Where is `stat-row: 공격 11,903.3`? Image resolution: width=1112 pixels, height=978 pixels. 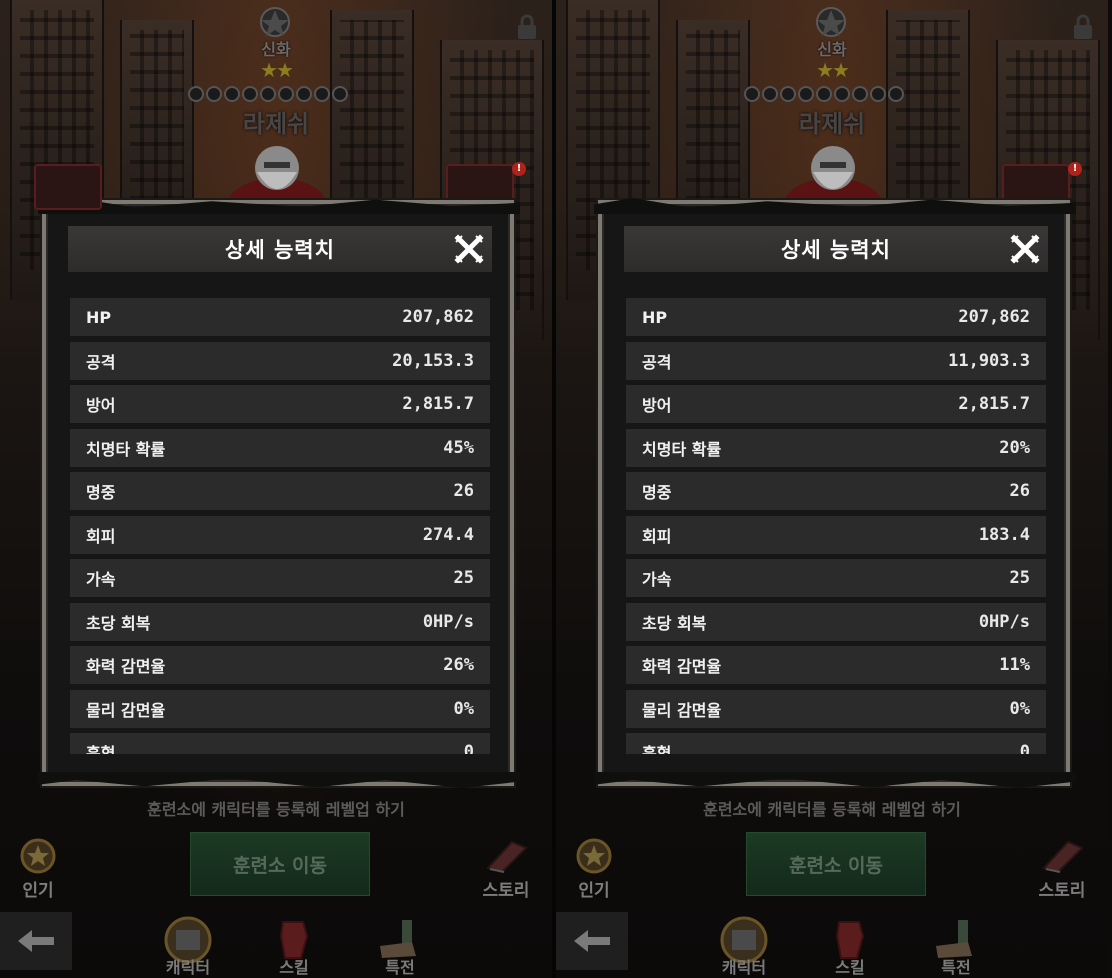
stat-row: 공격 11,903.3 is located at coordinates (836, 360).